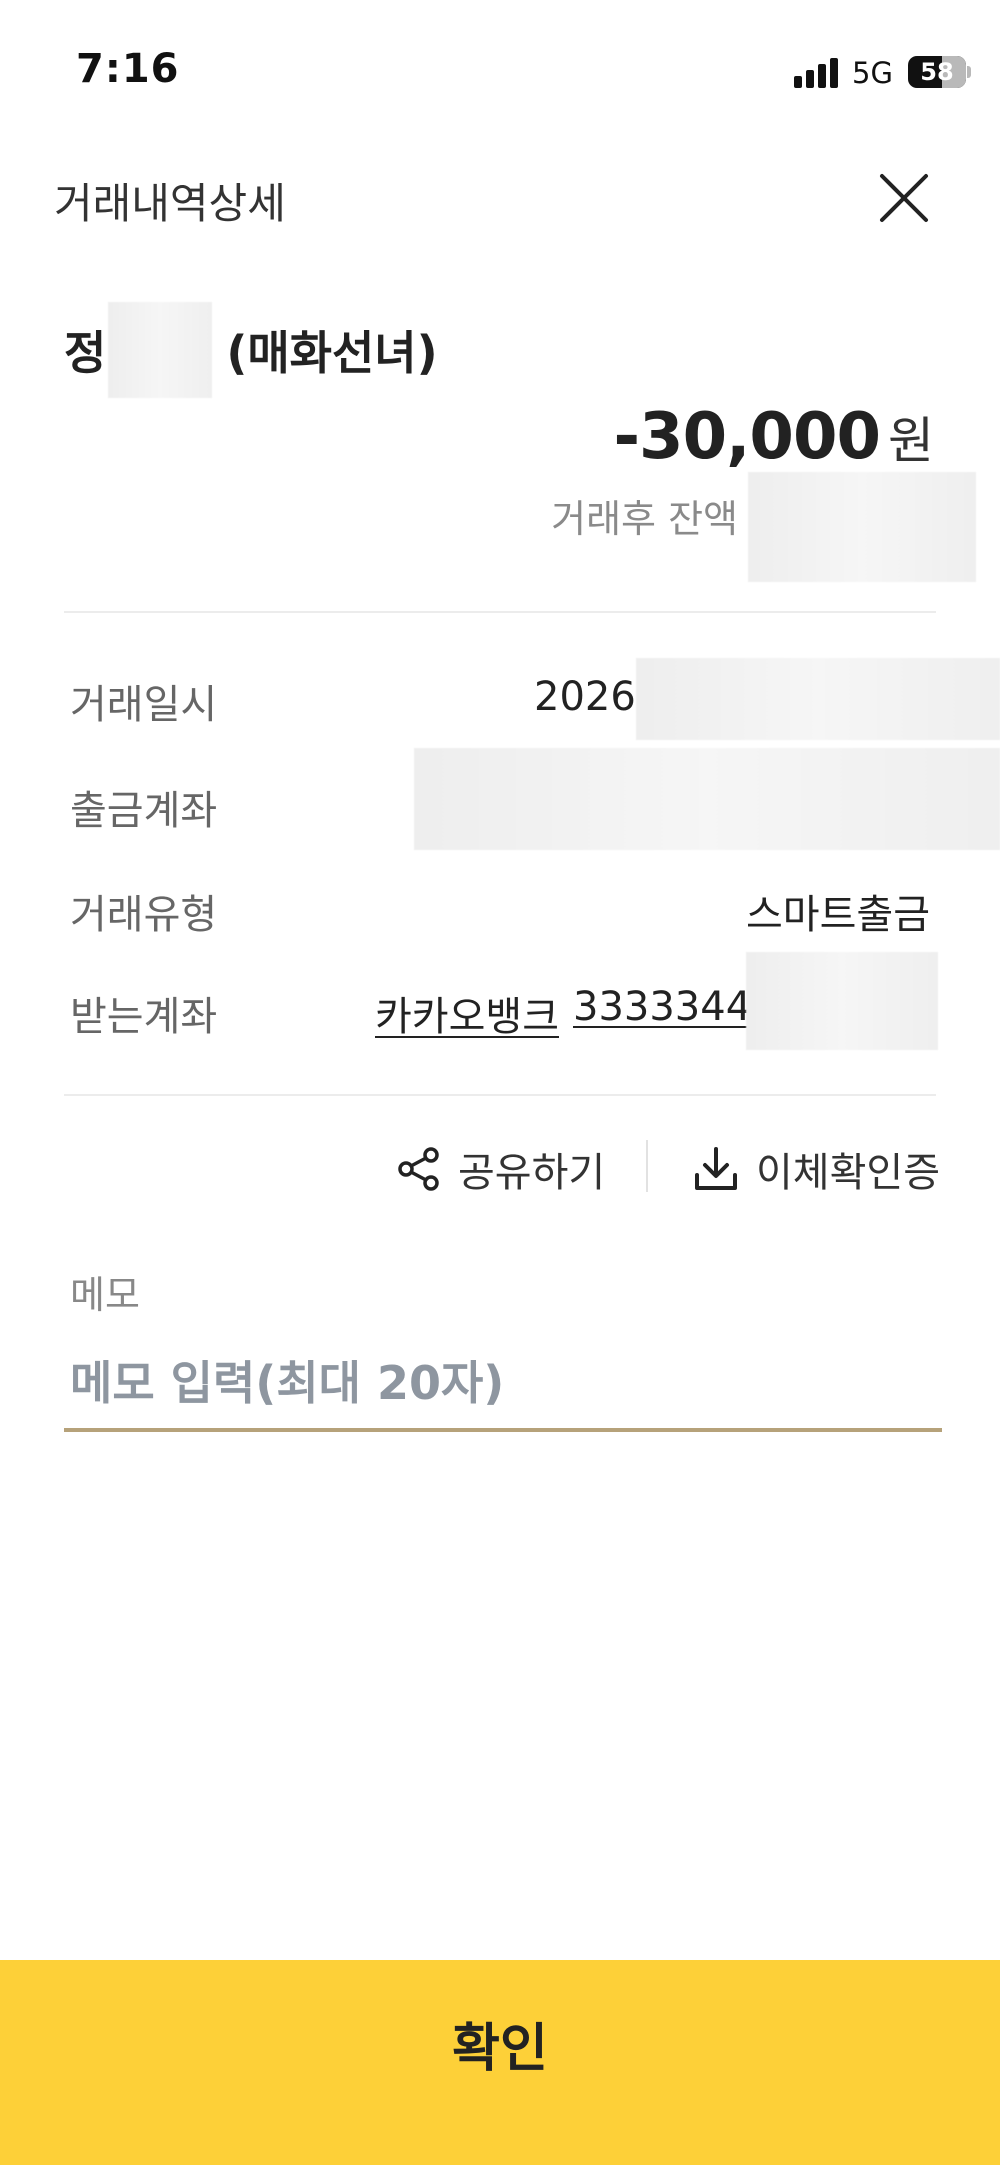 Image resolution: width=1000 pixels, height=2165 pixels. I want to click on close-button, so click(904, 198).